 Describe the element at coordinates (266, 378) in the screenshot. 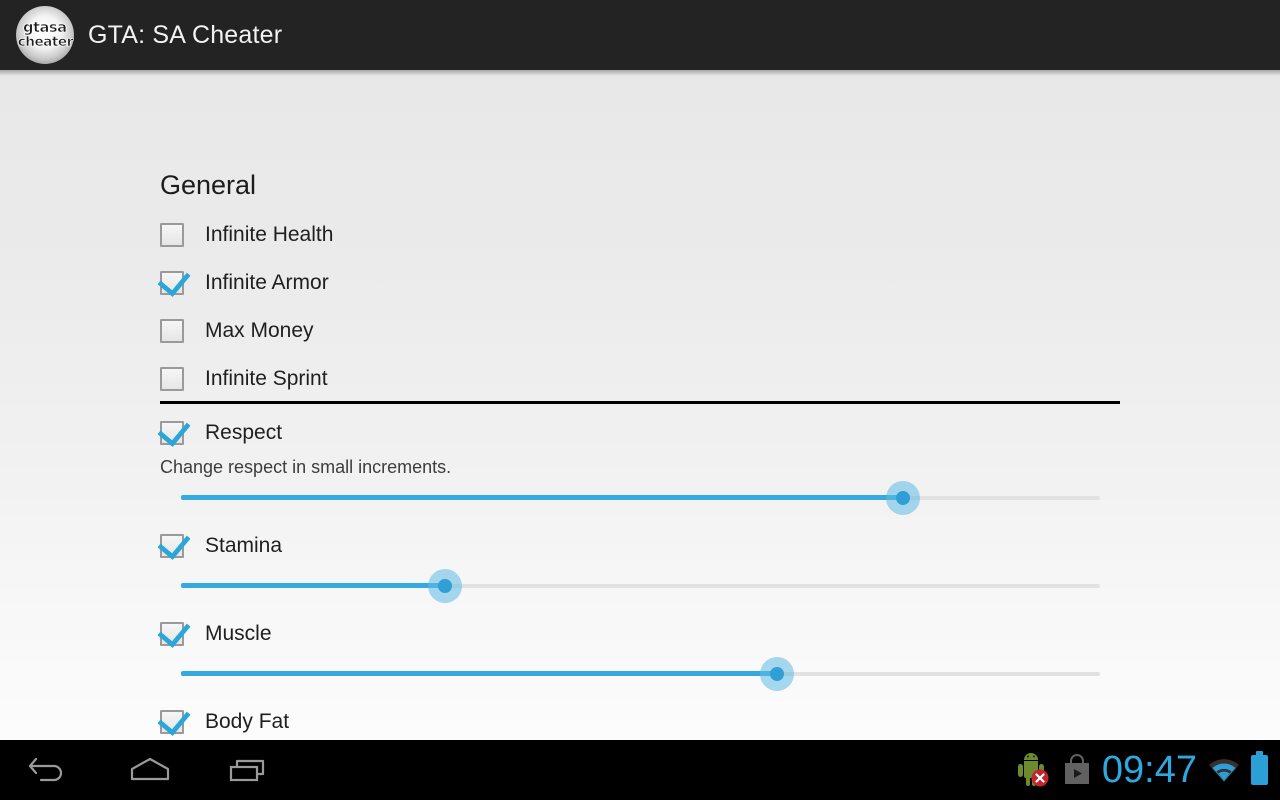

I see `checkbox-label-infinite-sprint: Infinite Sprint` at that location.